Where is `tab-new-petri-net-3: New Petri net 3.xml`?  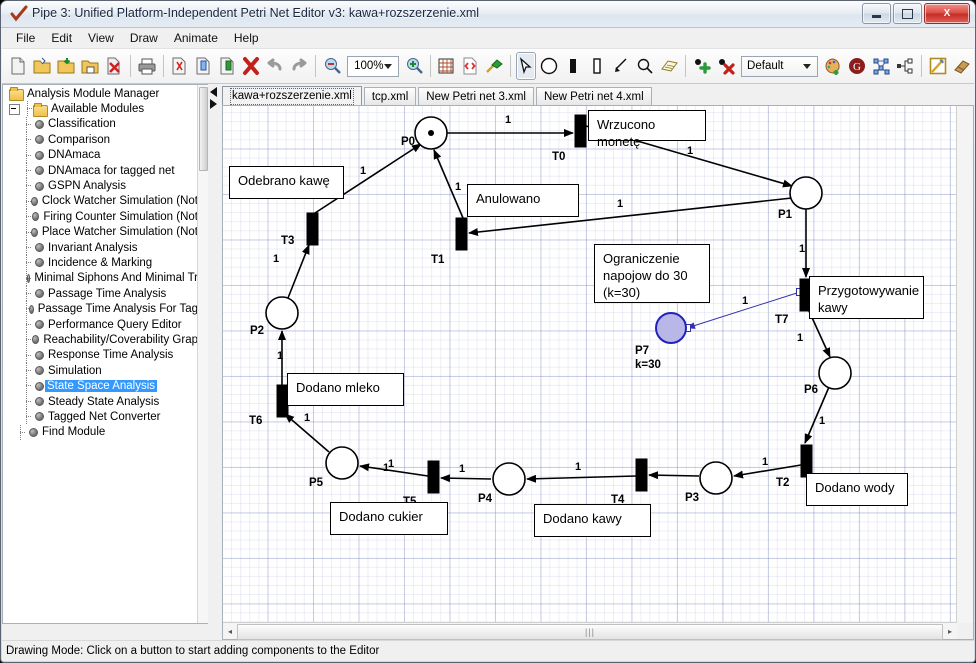 tab-new-petri-net-3: New Petri net 3.xml is located at coordinates (476, 96).